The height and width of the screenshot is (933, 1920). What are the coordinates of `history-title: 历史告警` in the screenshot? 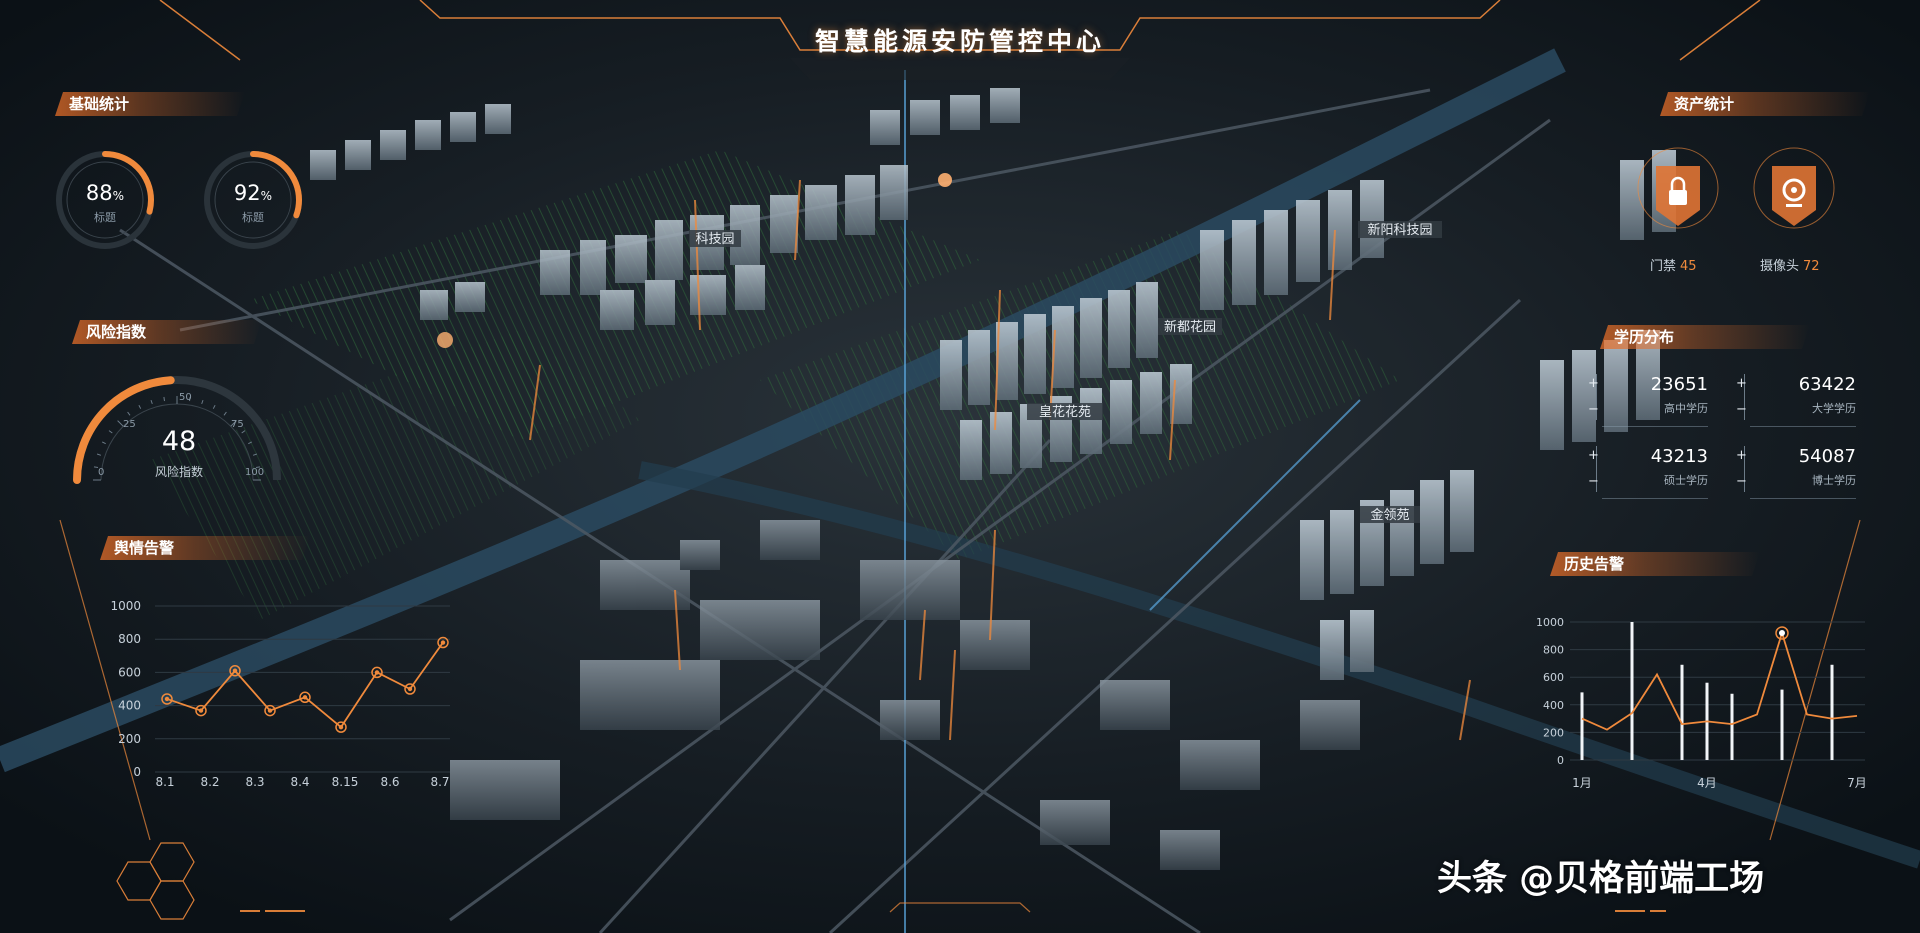 It's located at (1655, 564).